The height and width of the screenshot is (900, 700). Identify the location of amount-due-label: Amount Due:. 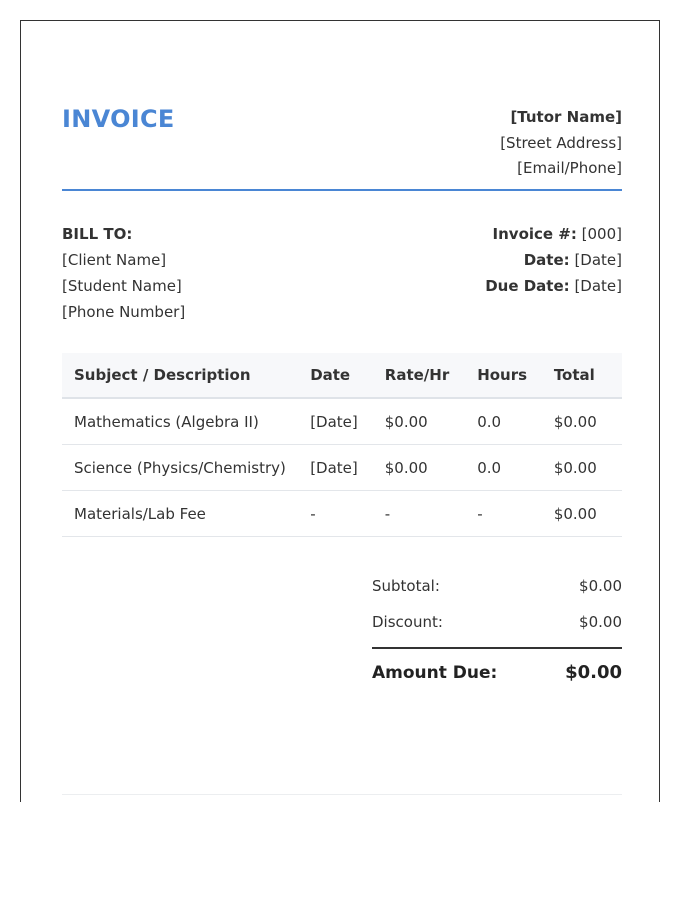
(435, 673).